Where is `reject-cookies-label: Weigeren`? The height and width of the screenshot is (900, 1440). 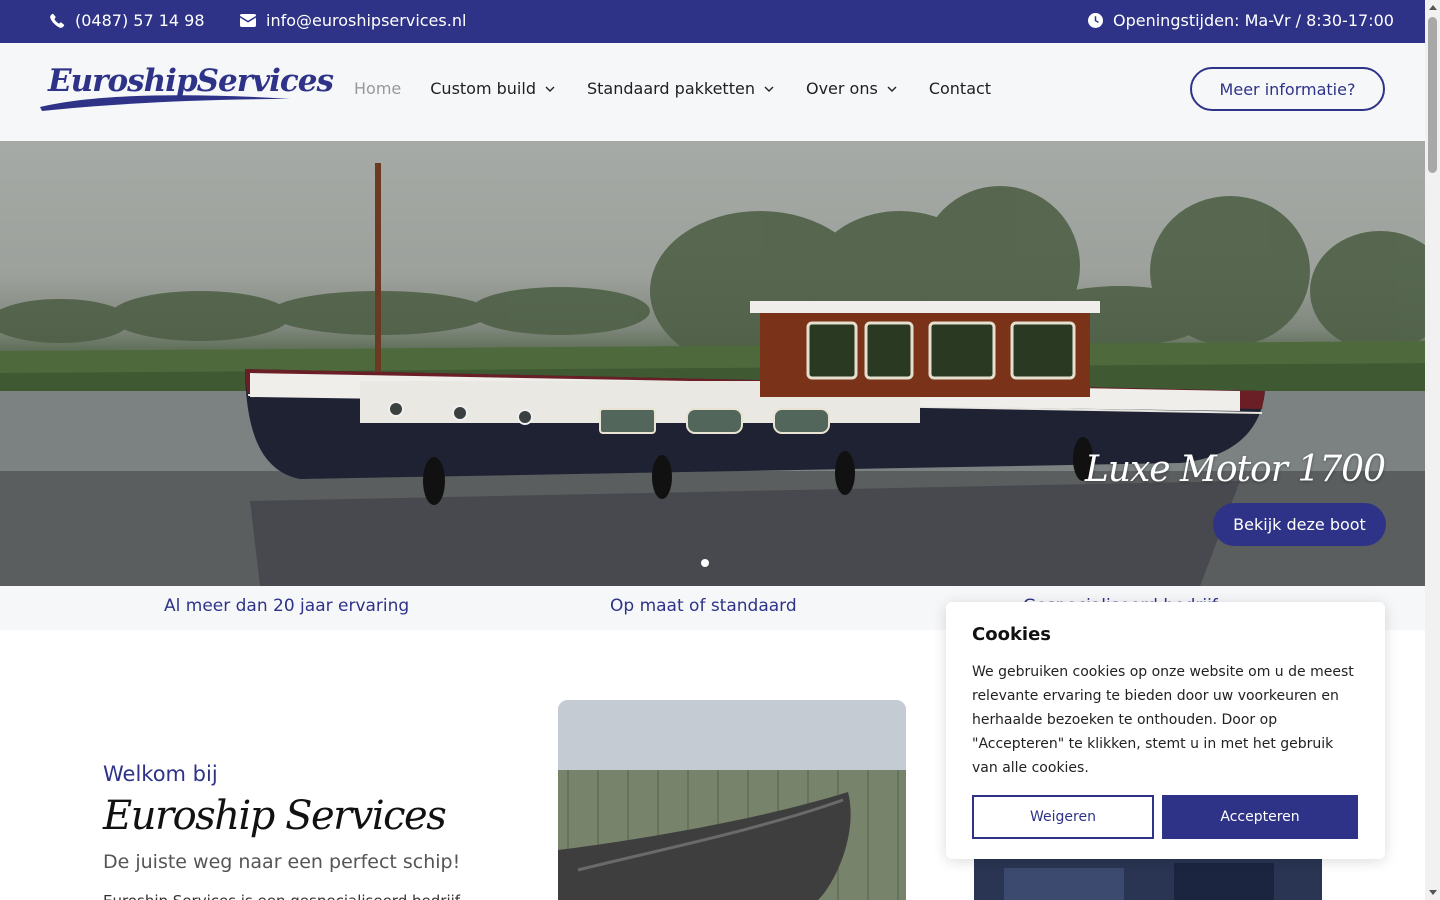
reject-cookies-label: Weigeren is located at coordinates (1063, 817).